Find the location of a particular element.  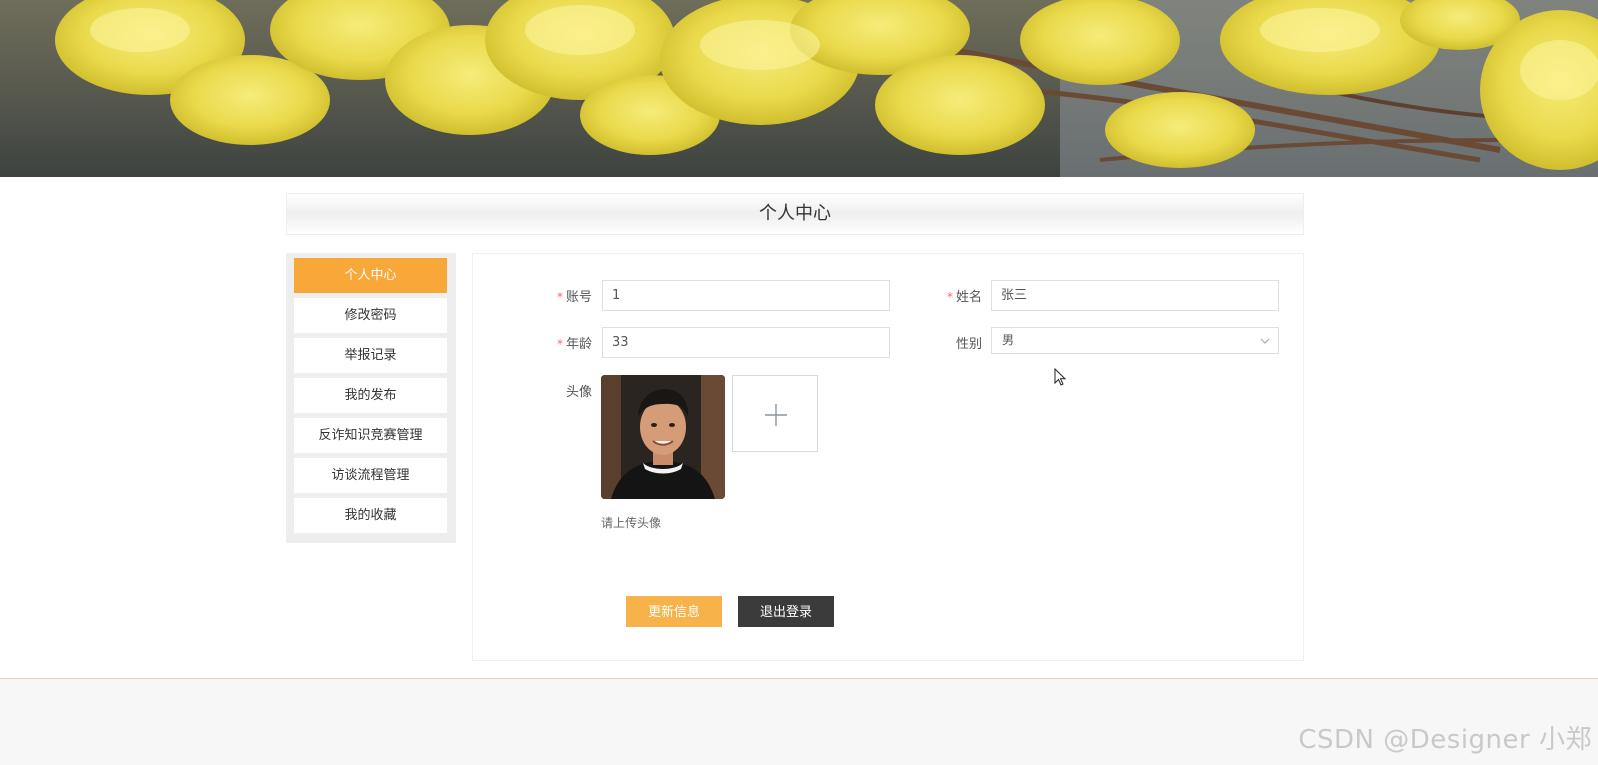

sidebar-item-report-records: 举报记录 is located at coordinates (370, 355).